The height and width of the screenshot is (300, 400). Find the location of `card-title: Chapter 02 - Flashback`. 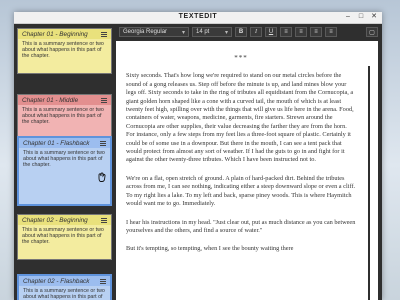

card-title: Chapter 02 - Flashback is located at coordinates (56, 281).